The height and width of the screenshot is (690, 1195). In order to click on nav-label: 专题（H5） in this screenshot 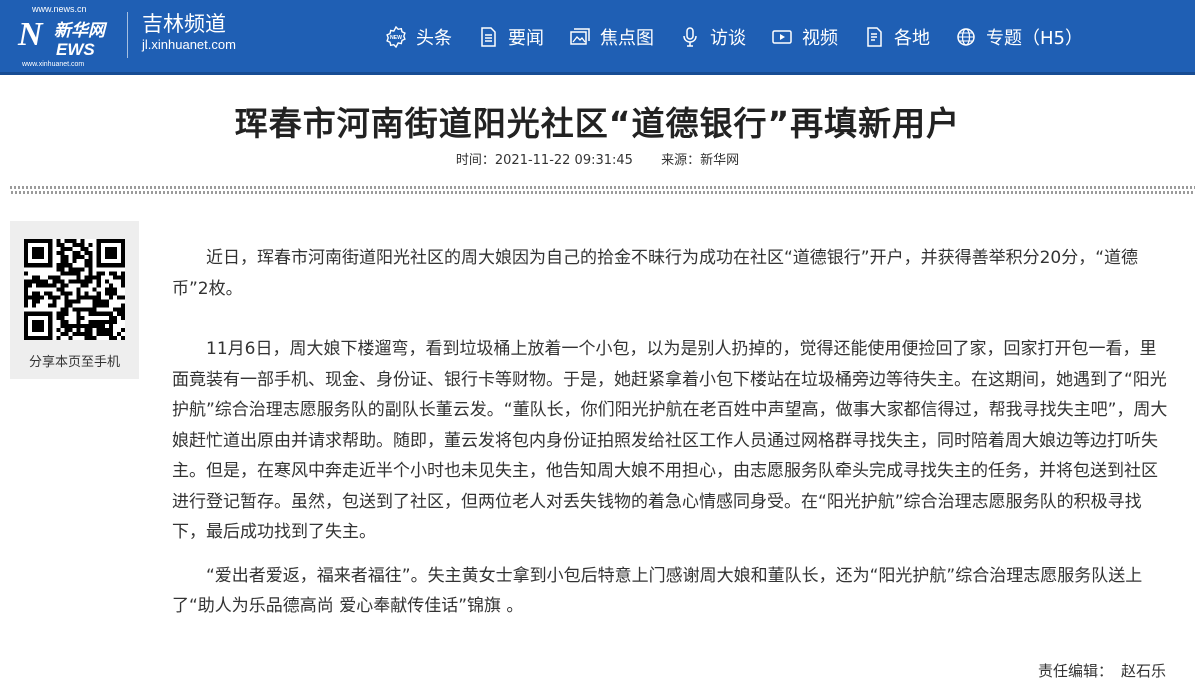, I will do `click(1034, 38)`.